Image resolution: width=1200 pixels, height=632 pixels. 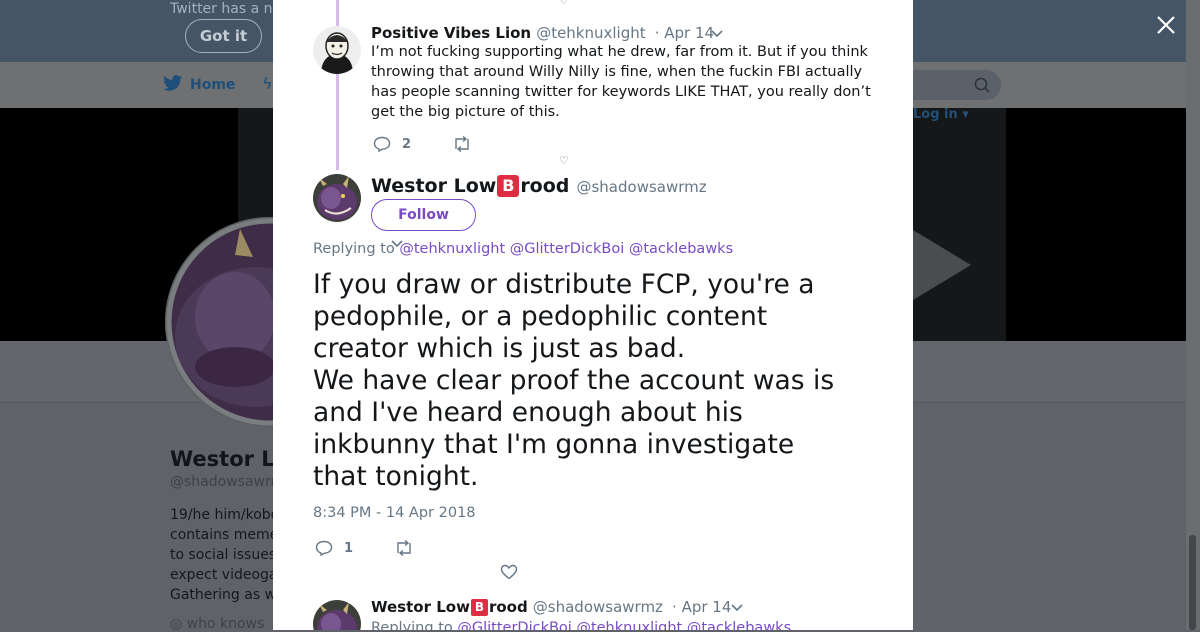 What do you see at coordinates (394, 513) in the screenshot?
I see `tweet-timestamp: 8:34 PM - 14 Apr 2018` at bounding box center [394, 513].